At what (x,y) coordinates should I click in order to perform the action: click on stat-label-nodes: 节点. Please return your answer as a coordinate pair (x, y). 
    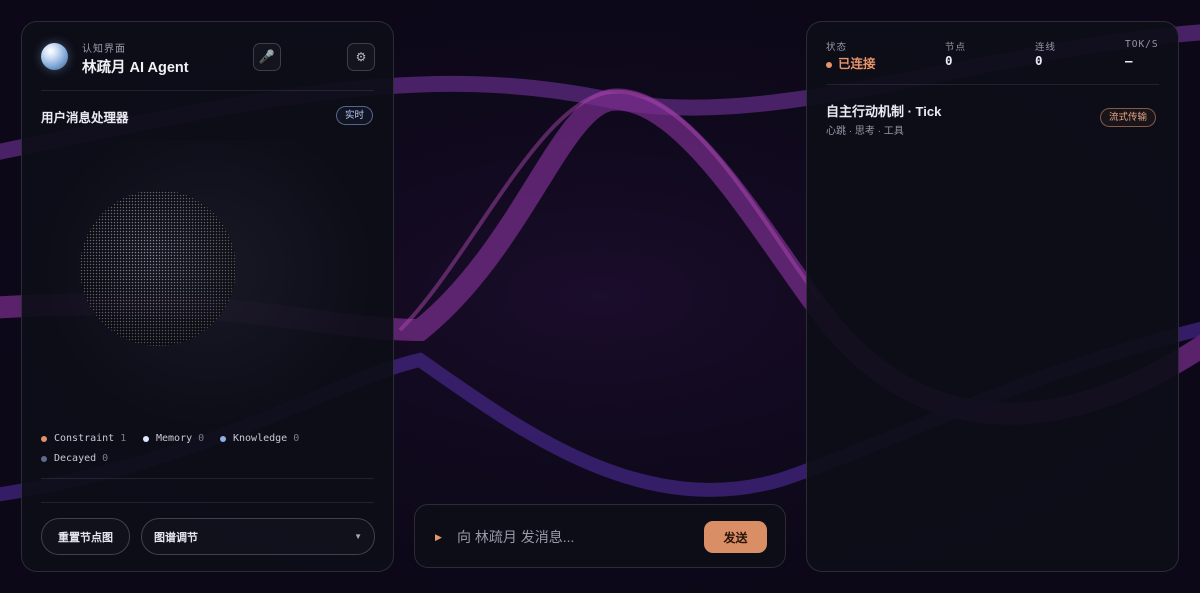
    Looking at the image, I should click on (956, 47).